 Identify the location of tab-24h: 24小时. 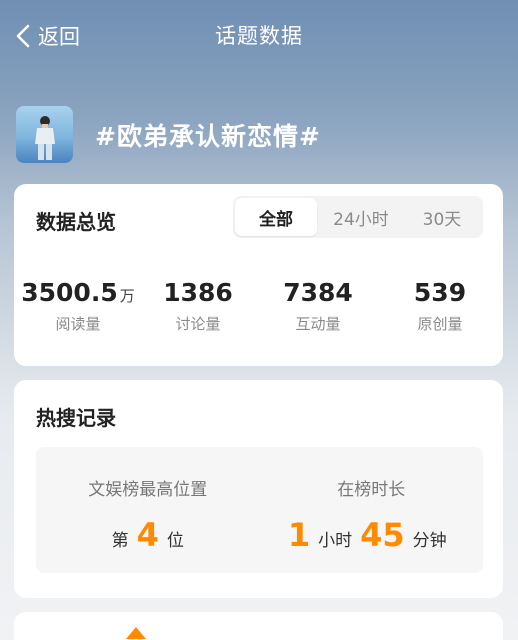
(361, 217).